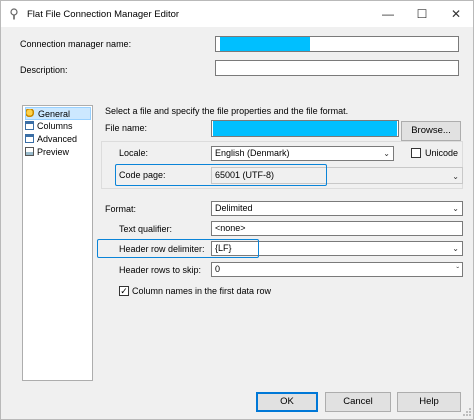 This screenshot has height=420, width=474. Describe the element at coordinates (29, 151) in the screenshot. I see `preview-icon` at that location.